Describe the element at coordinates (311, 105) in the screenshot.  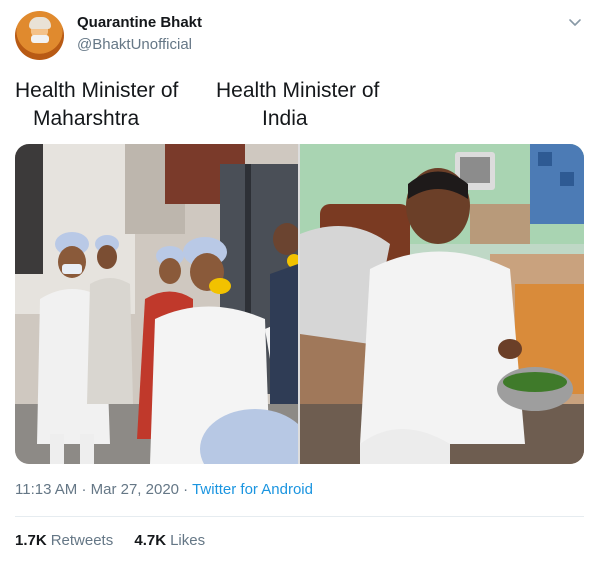
I see `caption-right: Health Minister of India` at that location.